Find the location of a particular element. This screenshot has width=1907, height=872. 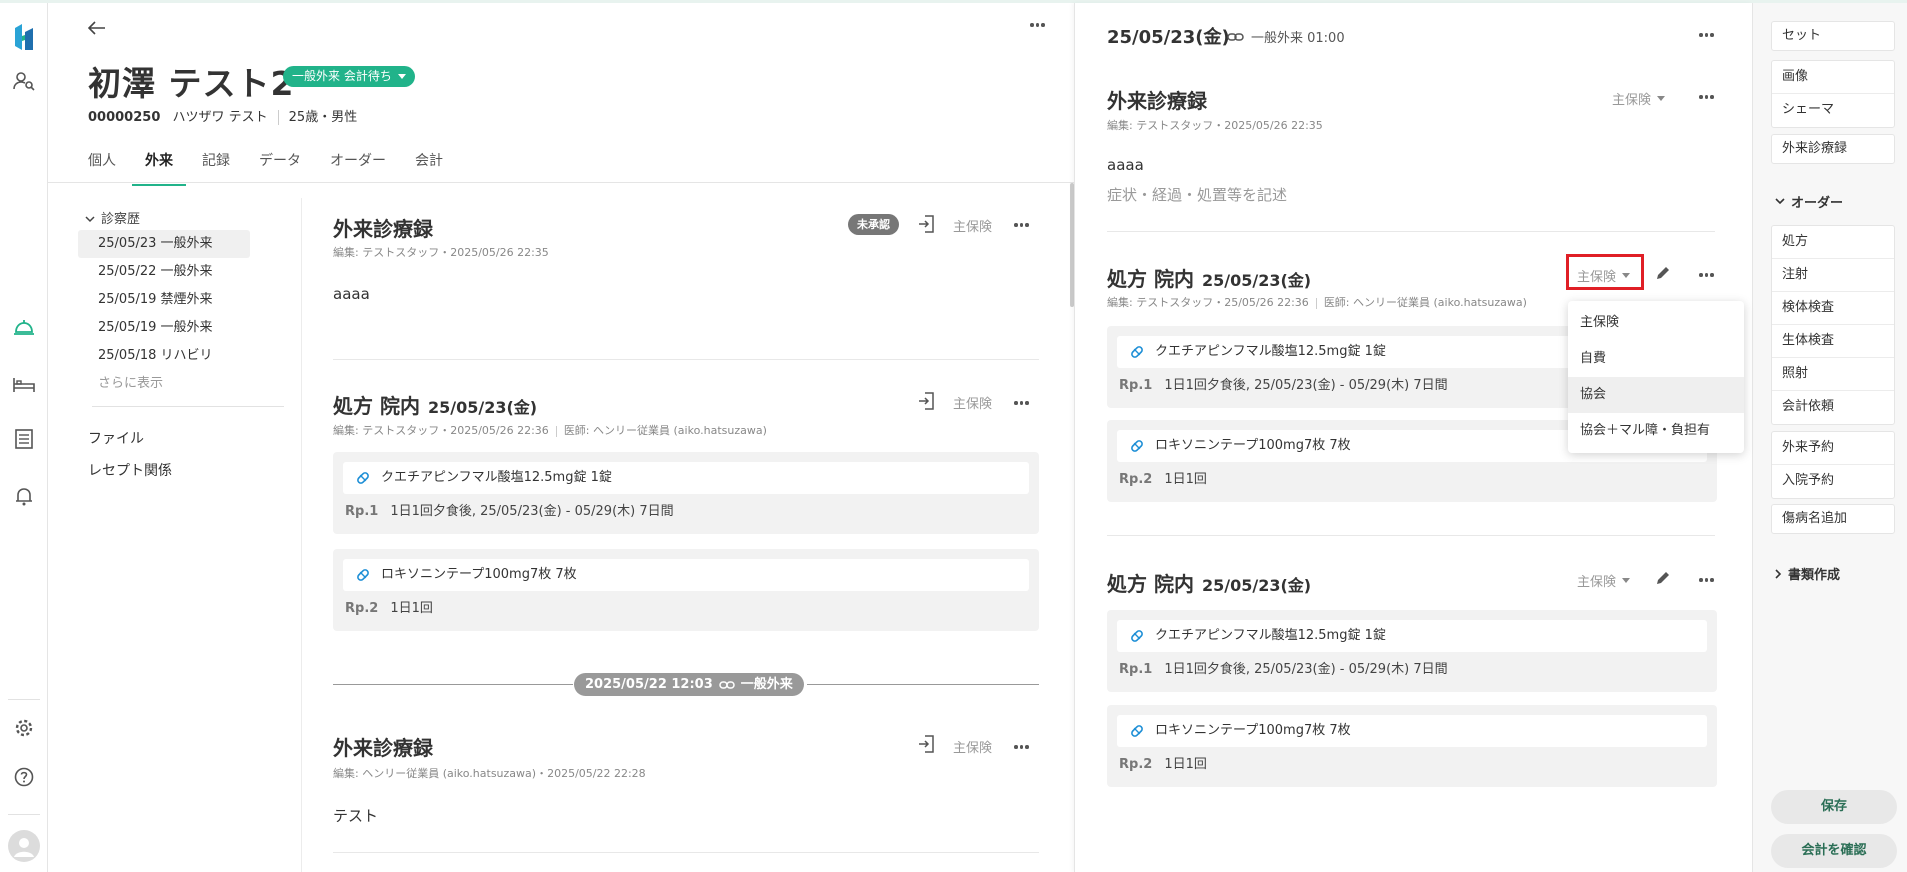

section-divider is located at coordinates (1411, 231).